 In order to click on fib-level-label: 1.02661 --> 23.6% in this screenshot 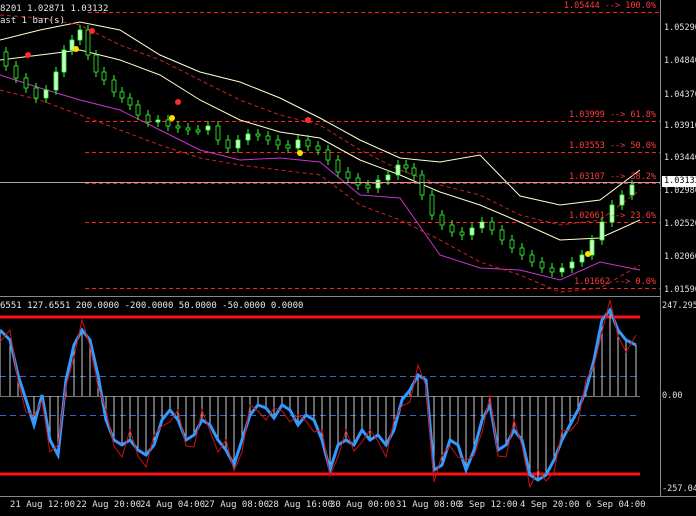, I will do `click(612, 216)`.